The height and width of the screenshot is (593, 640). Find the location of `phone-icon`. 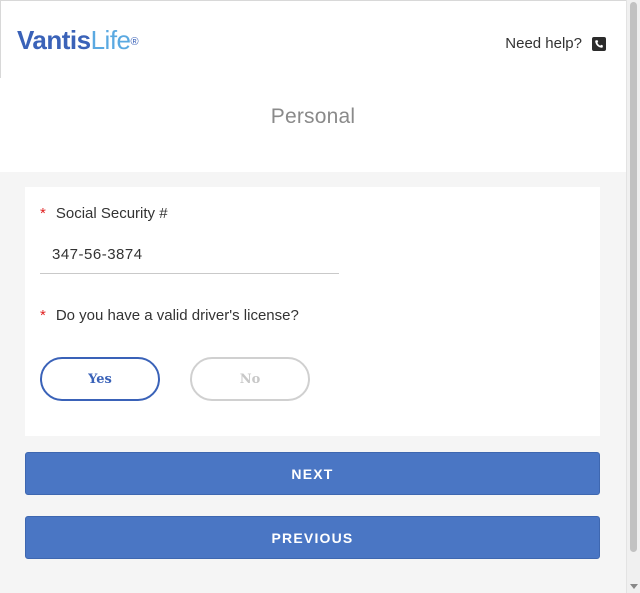

phone-icon is located at coordinates (599, 43).